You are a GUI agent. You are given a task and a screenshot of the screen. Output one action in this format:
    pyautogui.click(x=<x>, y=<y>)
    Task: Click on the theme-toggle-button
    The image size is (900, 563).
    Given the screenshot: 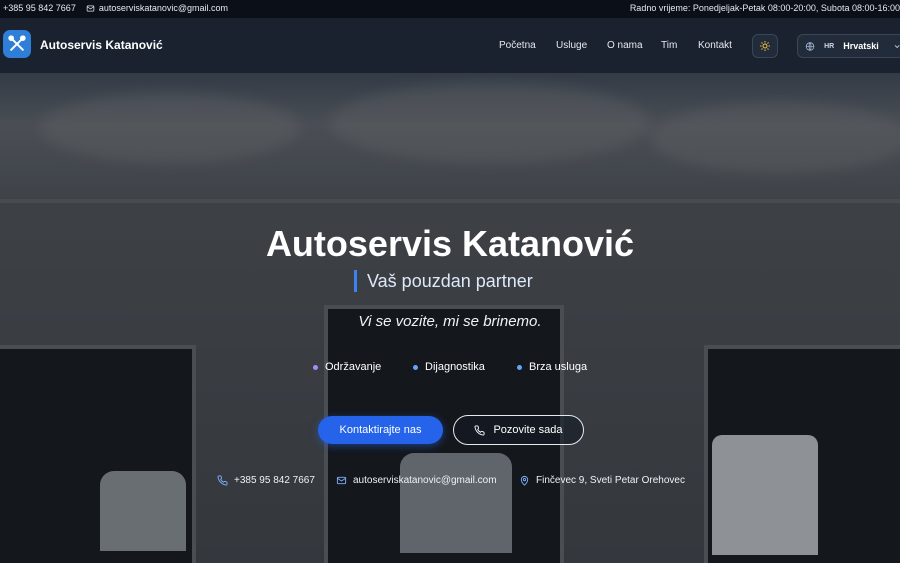 What is the action you would take?
    pyautogui.click(x=765, y=46)
    